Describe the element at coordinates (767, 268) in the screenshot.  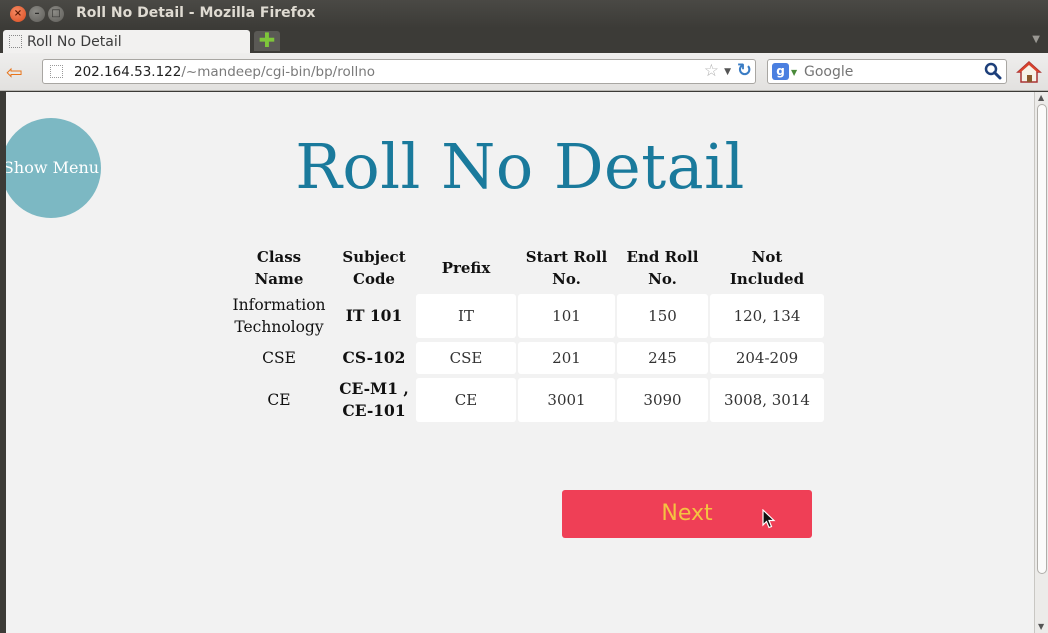
I see `header-not-included: Not Included` at that location.